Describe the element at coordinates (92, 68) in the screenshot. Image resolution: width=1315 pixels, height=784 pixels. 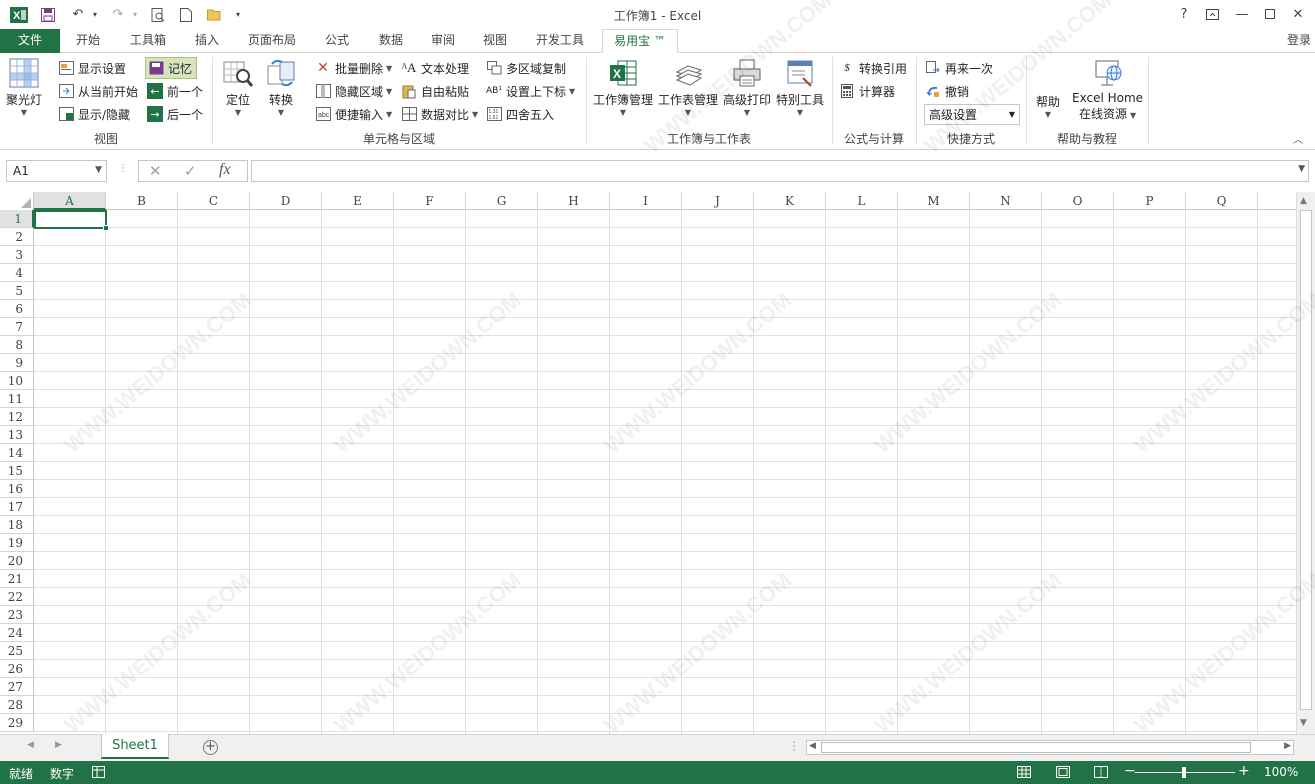
I see `show-settings-button: 显示设置` at that location.